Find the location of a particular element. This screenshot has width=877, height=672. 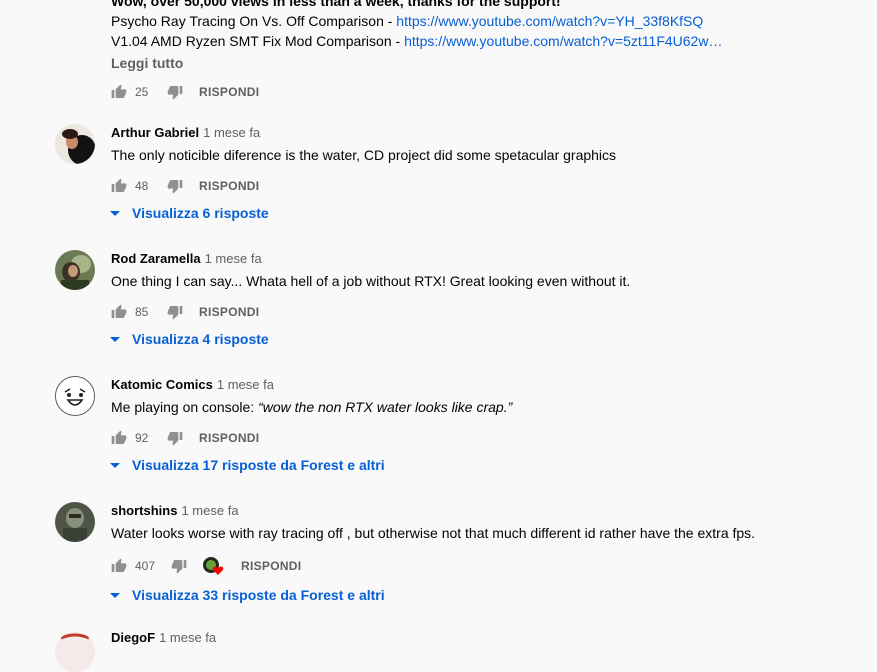

comment-header: shortshins 1 mese fa is located at coordinates (175, 511).